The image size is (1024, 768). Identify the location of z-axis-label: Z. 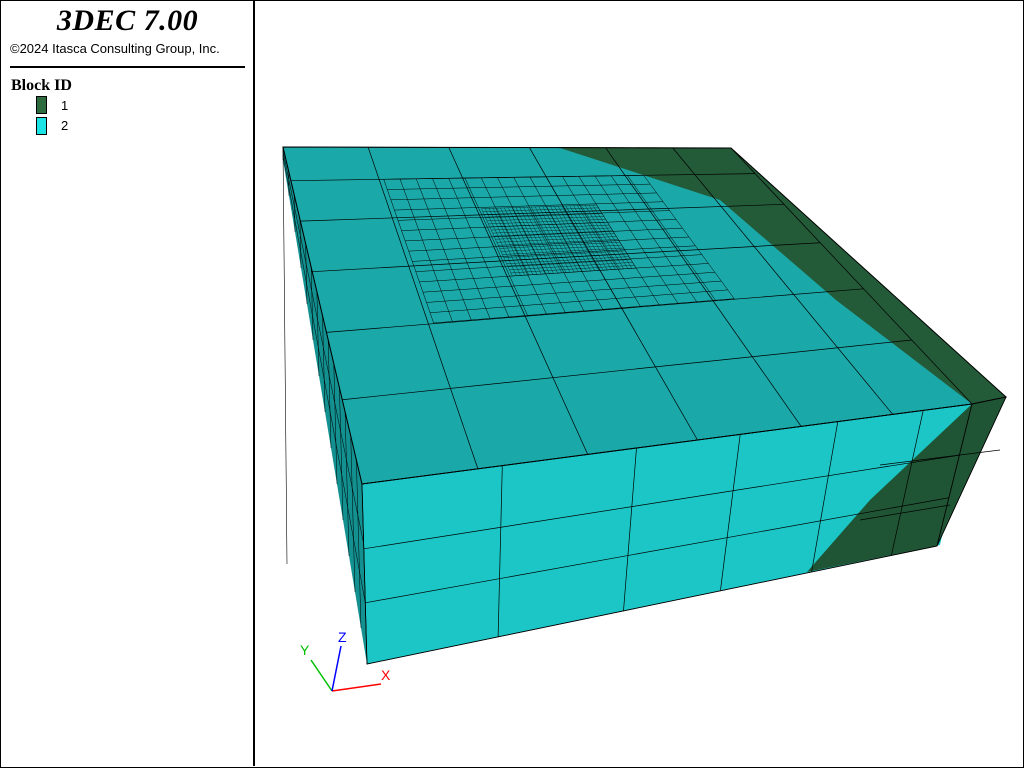
(342, 637).